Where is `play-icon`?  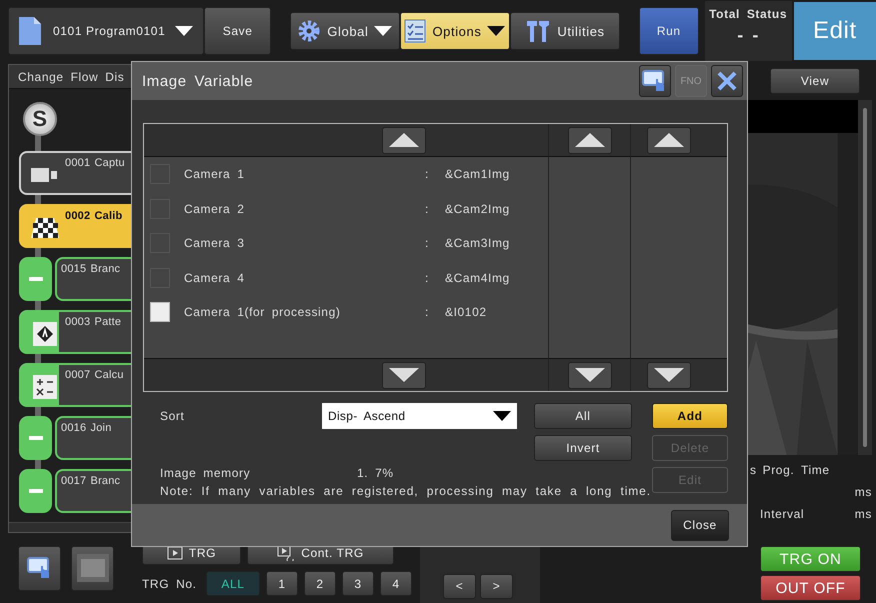
play-icon is located at coordinates (174, 553).